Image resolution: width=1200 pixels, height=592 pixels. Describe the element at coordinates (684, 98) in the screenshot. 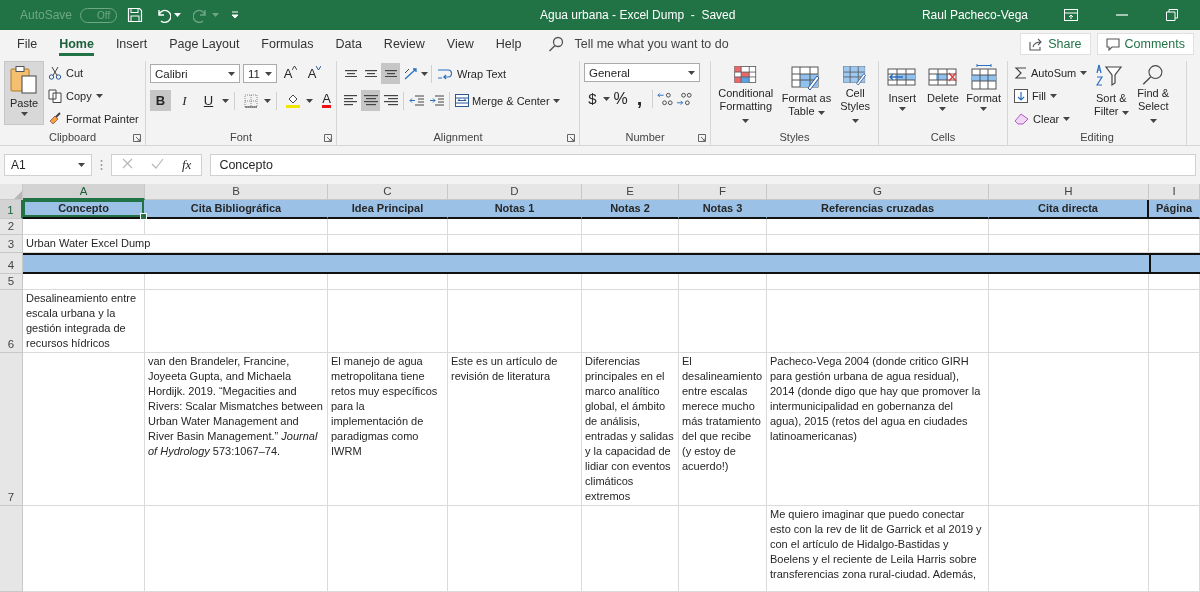

I see `decimal-arrow-icon` at that location.